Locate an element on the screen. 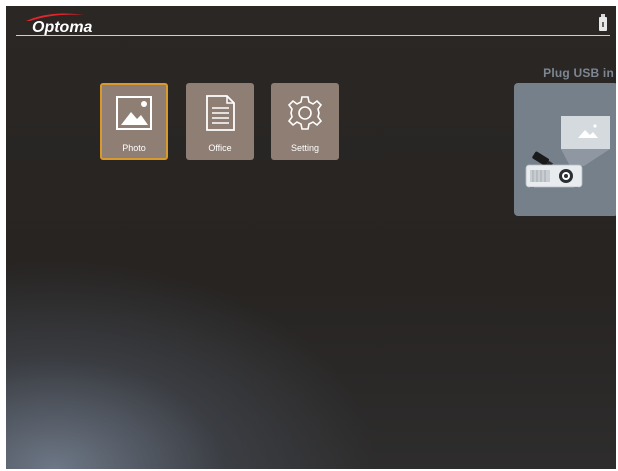 The height and width of the screenshot is (471, 618). photo-label: Photo is located at coordinates (134, 148).